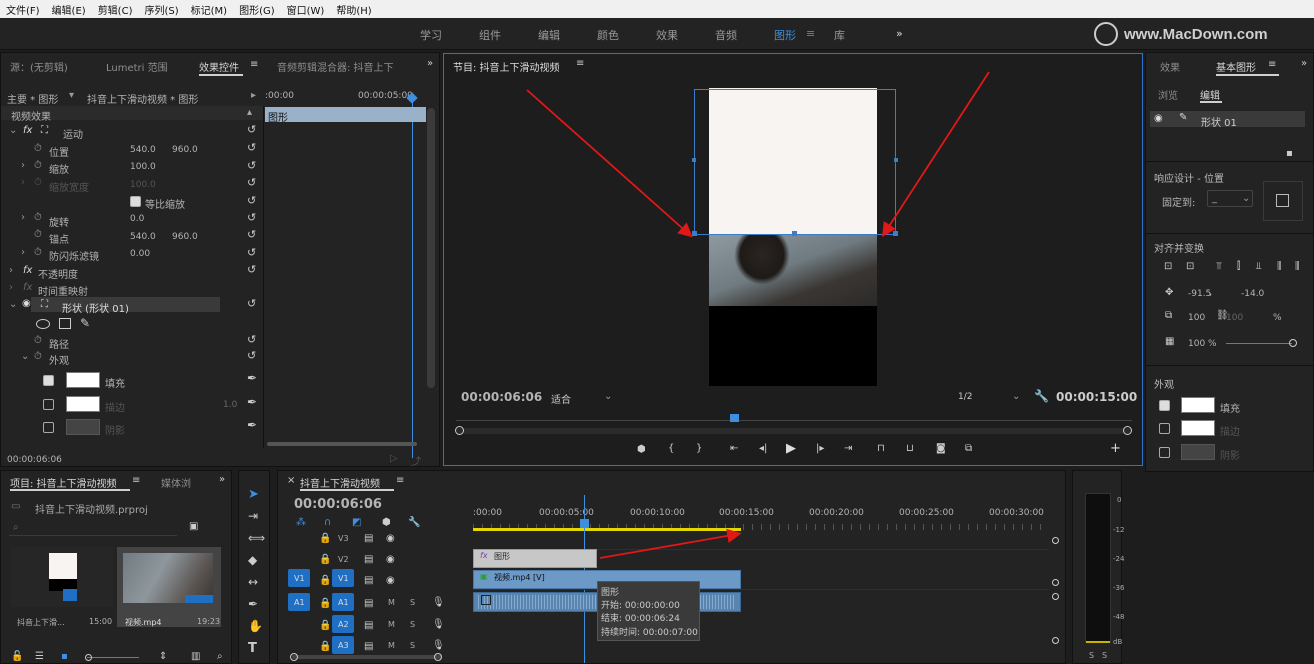  What do you see at coordinates (253, 494) in the screenshot?
I see `selection-tool-icon: ➤` at bounding box center [253, 494].